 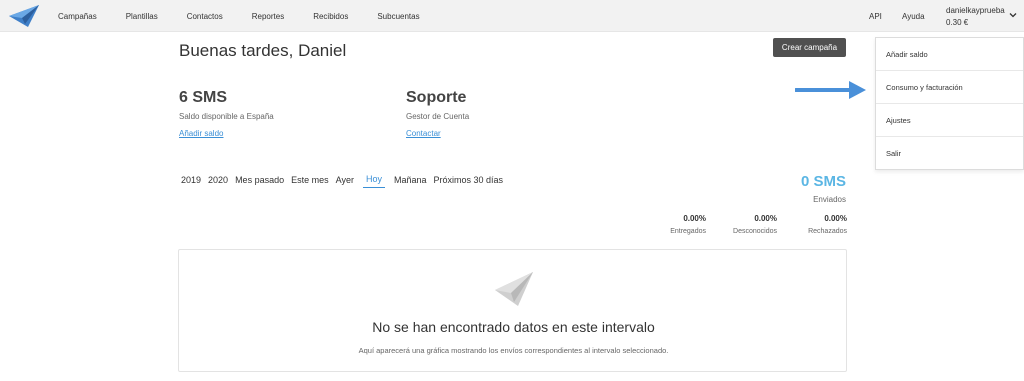 I want to click on filter-yesterday: Ayer, so click(x=345, y=181).